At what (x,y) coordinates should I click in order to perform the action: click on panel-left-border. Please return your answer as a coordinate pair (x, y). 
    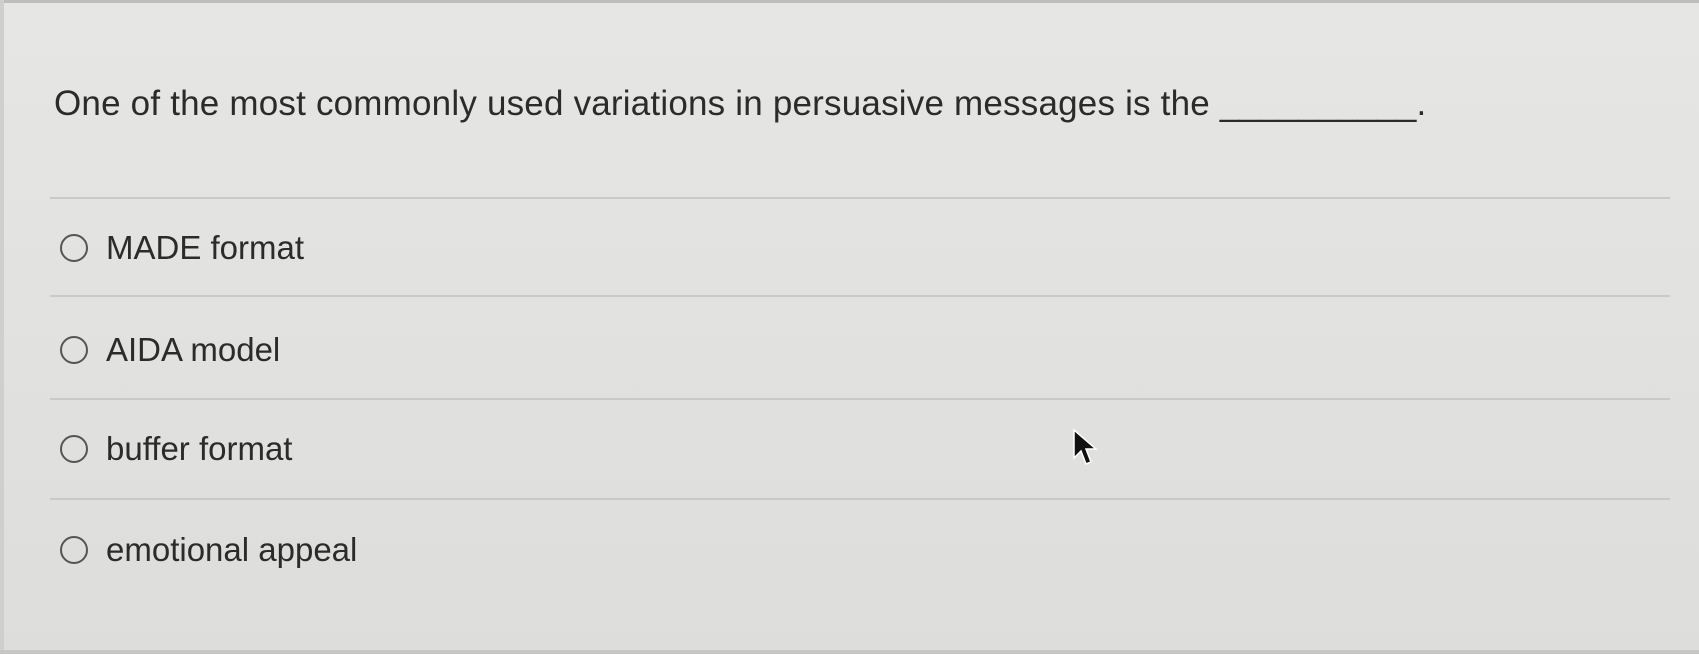
    Looking at the image, I should click on (2, 327).